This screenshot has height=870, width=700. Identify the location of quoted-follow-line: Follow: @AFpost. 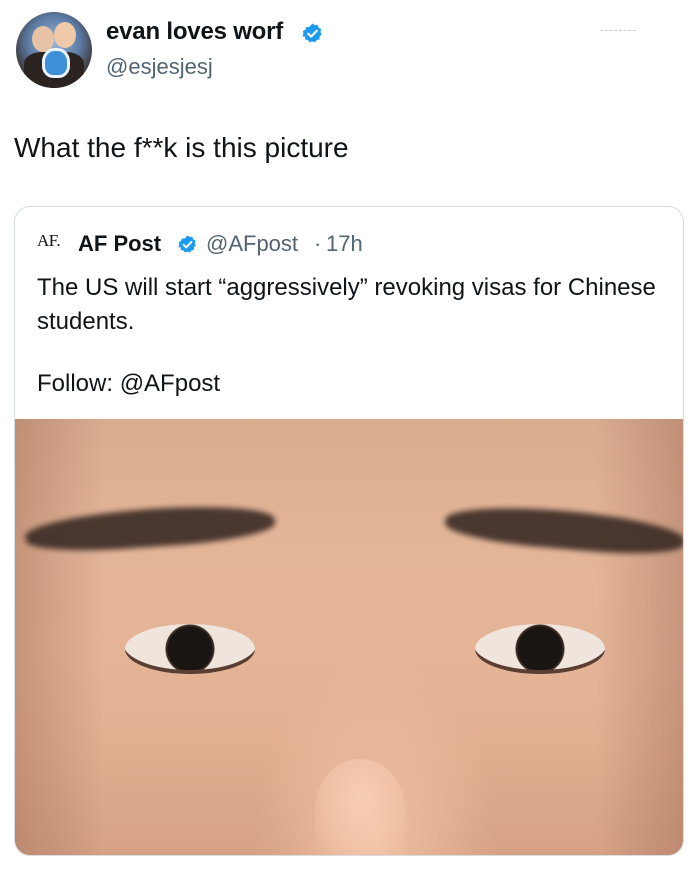
(129, 383).